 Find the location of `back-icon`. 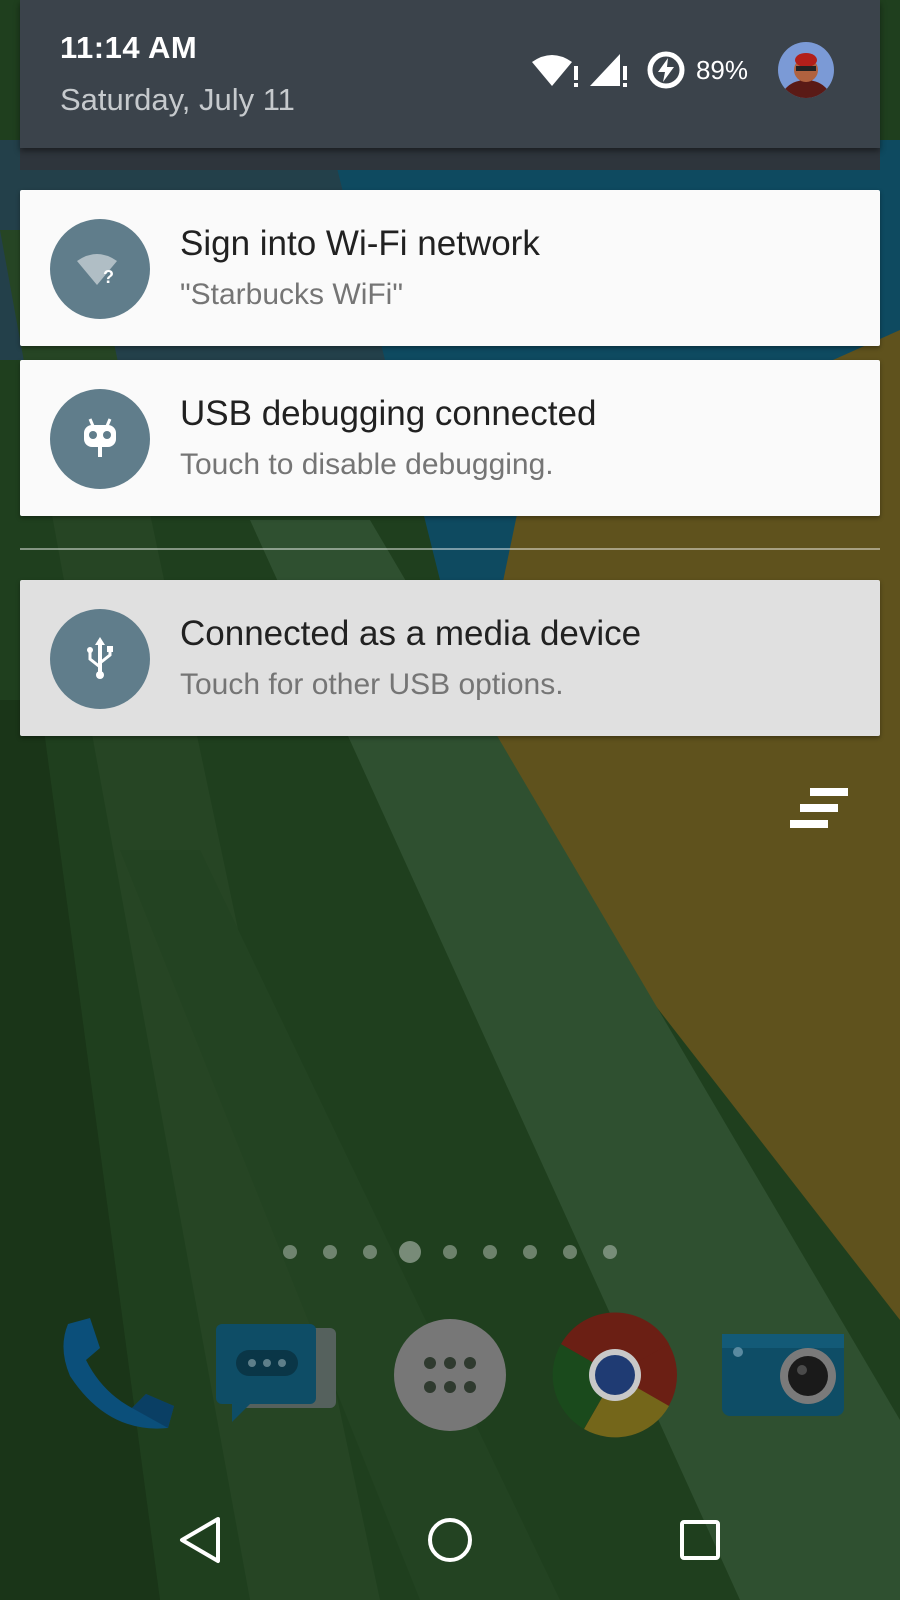

back-icon is located at coordinates (200, 1540).